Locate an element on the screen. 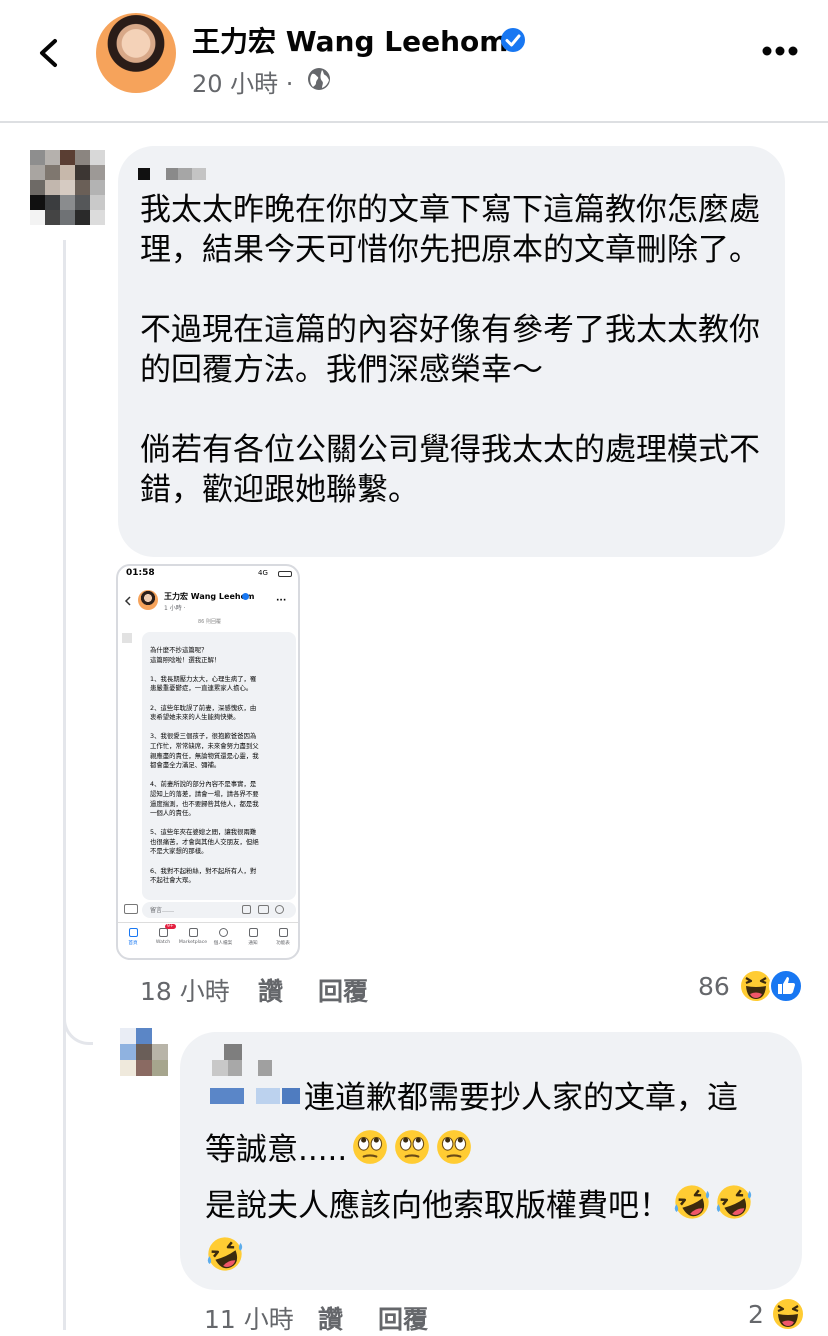 The image size is (828, 1336). replier-name is located at coordinates (254, 1076).